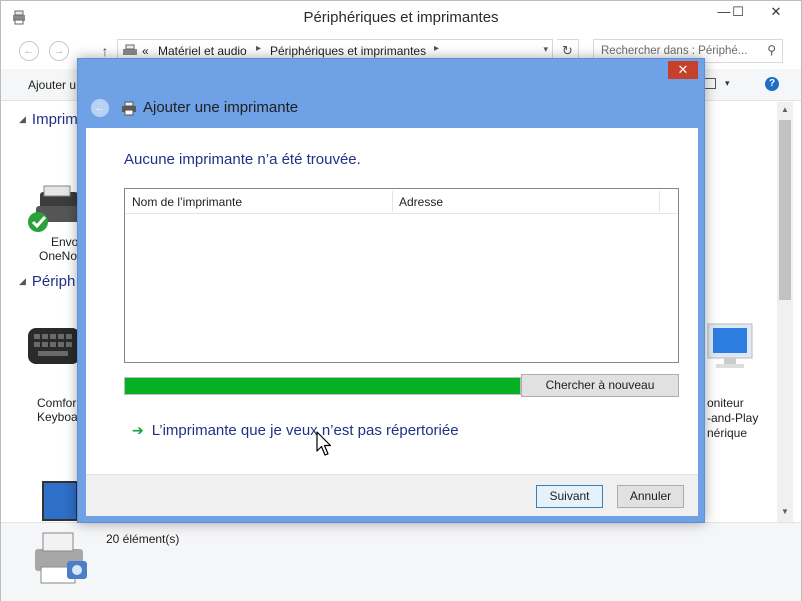 The image size is (802, 601). I want to click on address-dropdown-icon: ▾, so click(545, 49).